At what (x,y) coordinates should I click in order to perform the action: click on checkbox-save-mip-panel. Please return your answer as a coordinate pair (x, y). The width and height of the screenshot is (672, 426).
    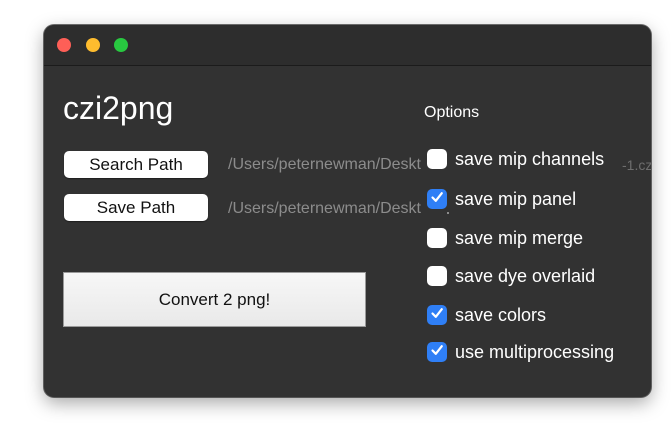
    Looking at the image, I should click on (437, 199).